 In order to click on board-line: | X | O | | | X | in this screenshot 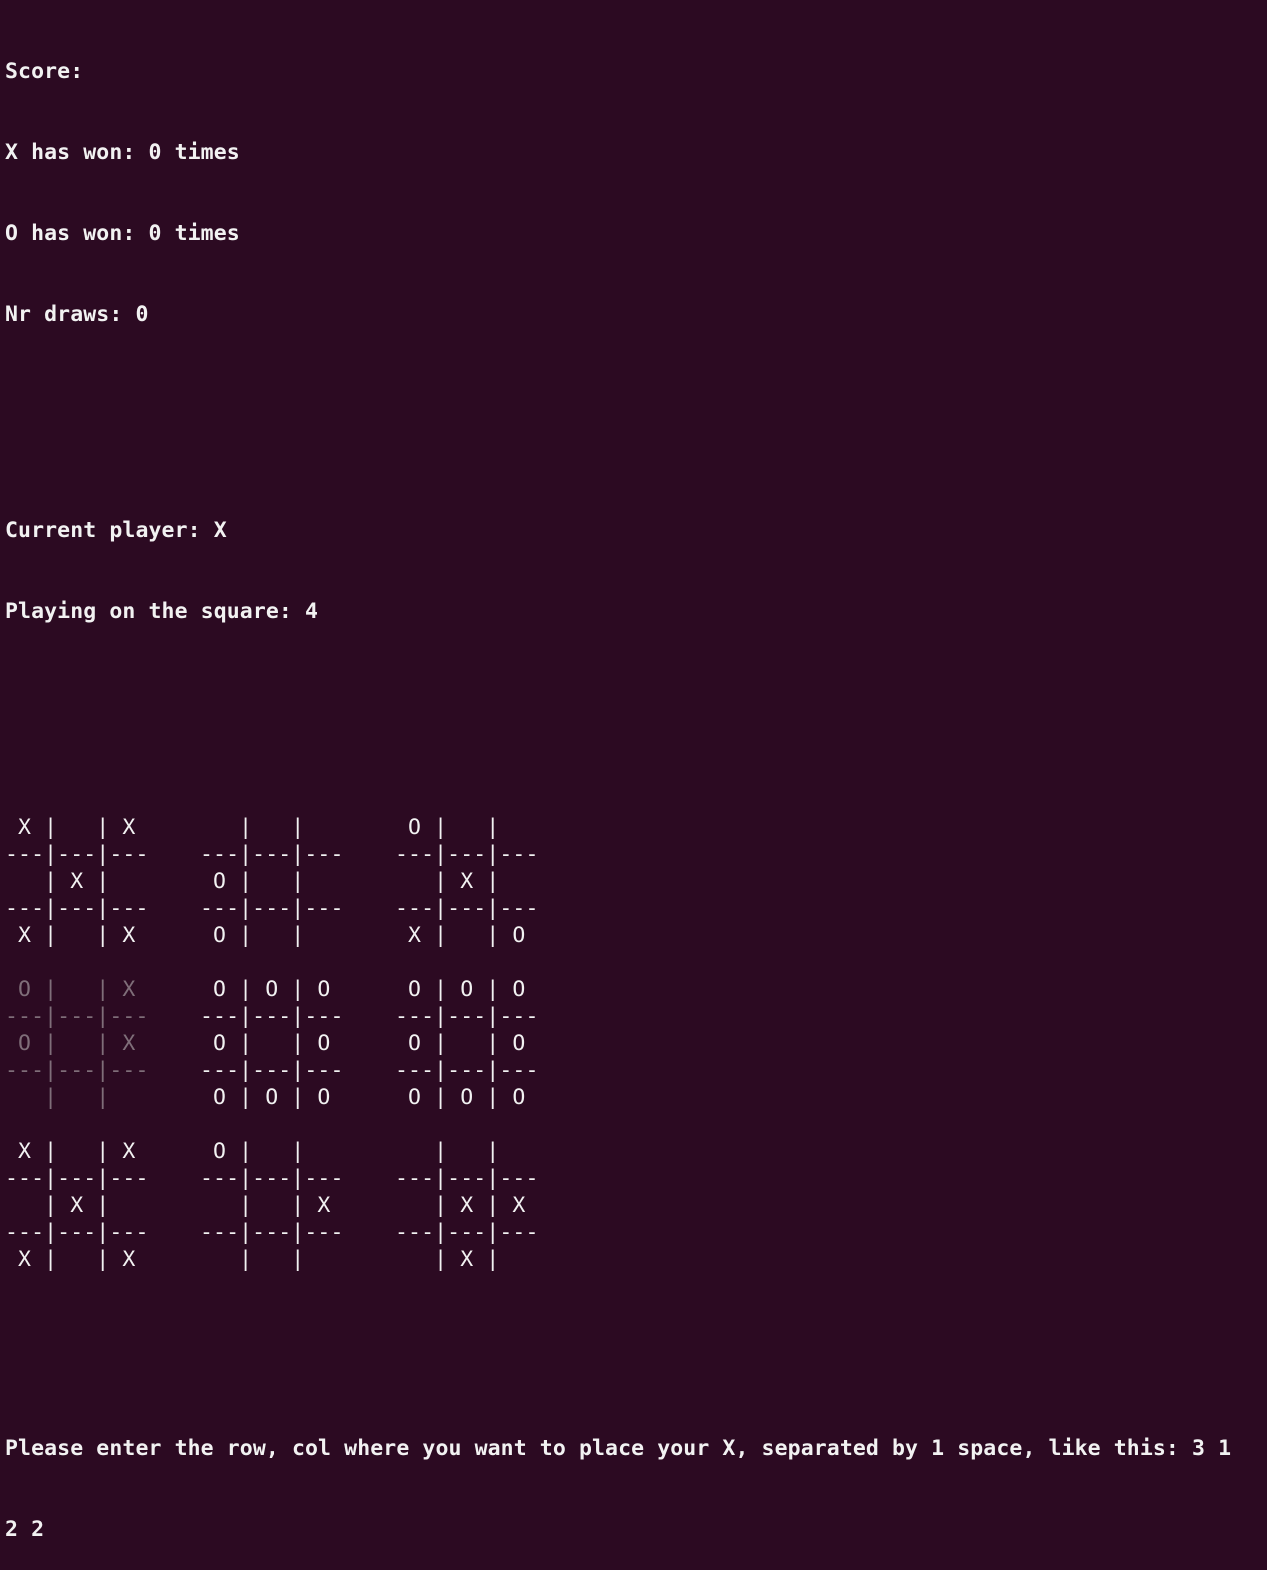, I will do `click(633, 881)`.